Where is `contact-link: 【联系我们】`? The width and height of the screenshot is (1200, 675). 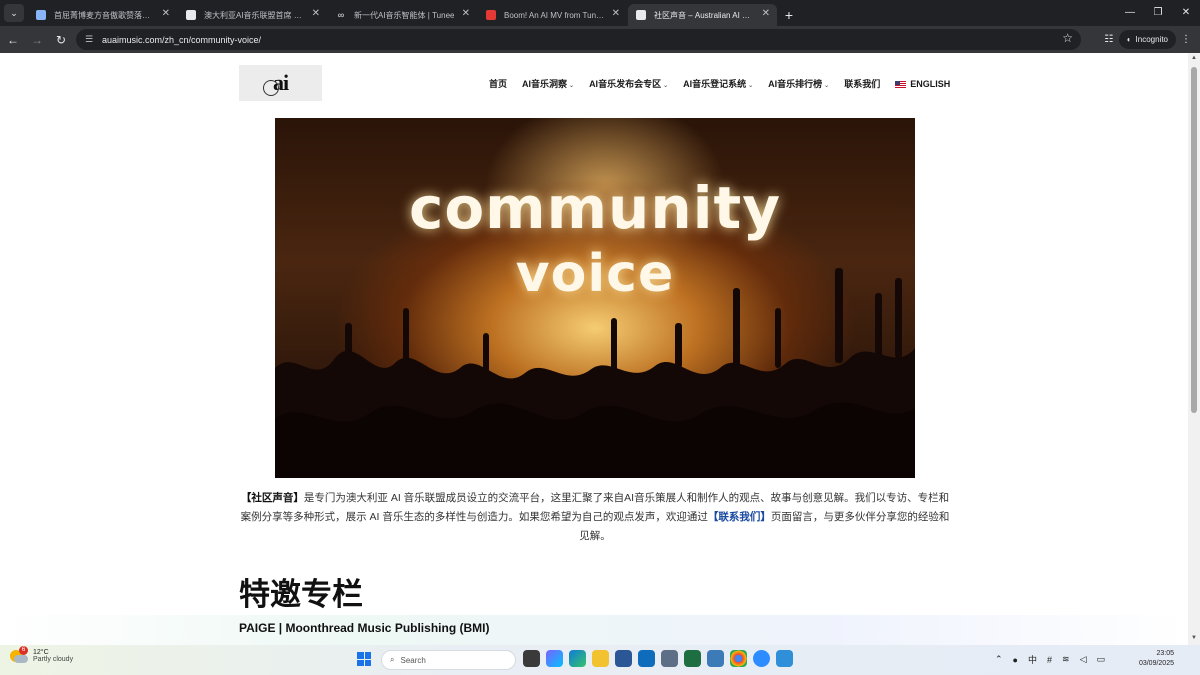 contact-link: 【联系我们】 is located at coordinates (739, 517).